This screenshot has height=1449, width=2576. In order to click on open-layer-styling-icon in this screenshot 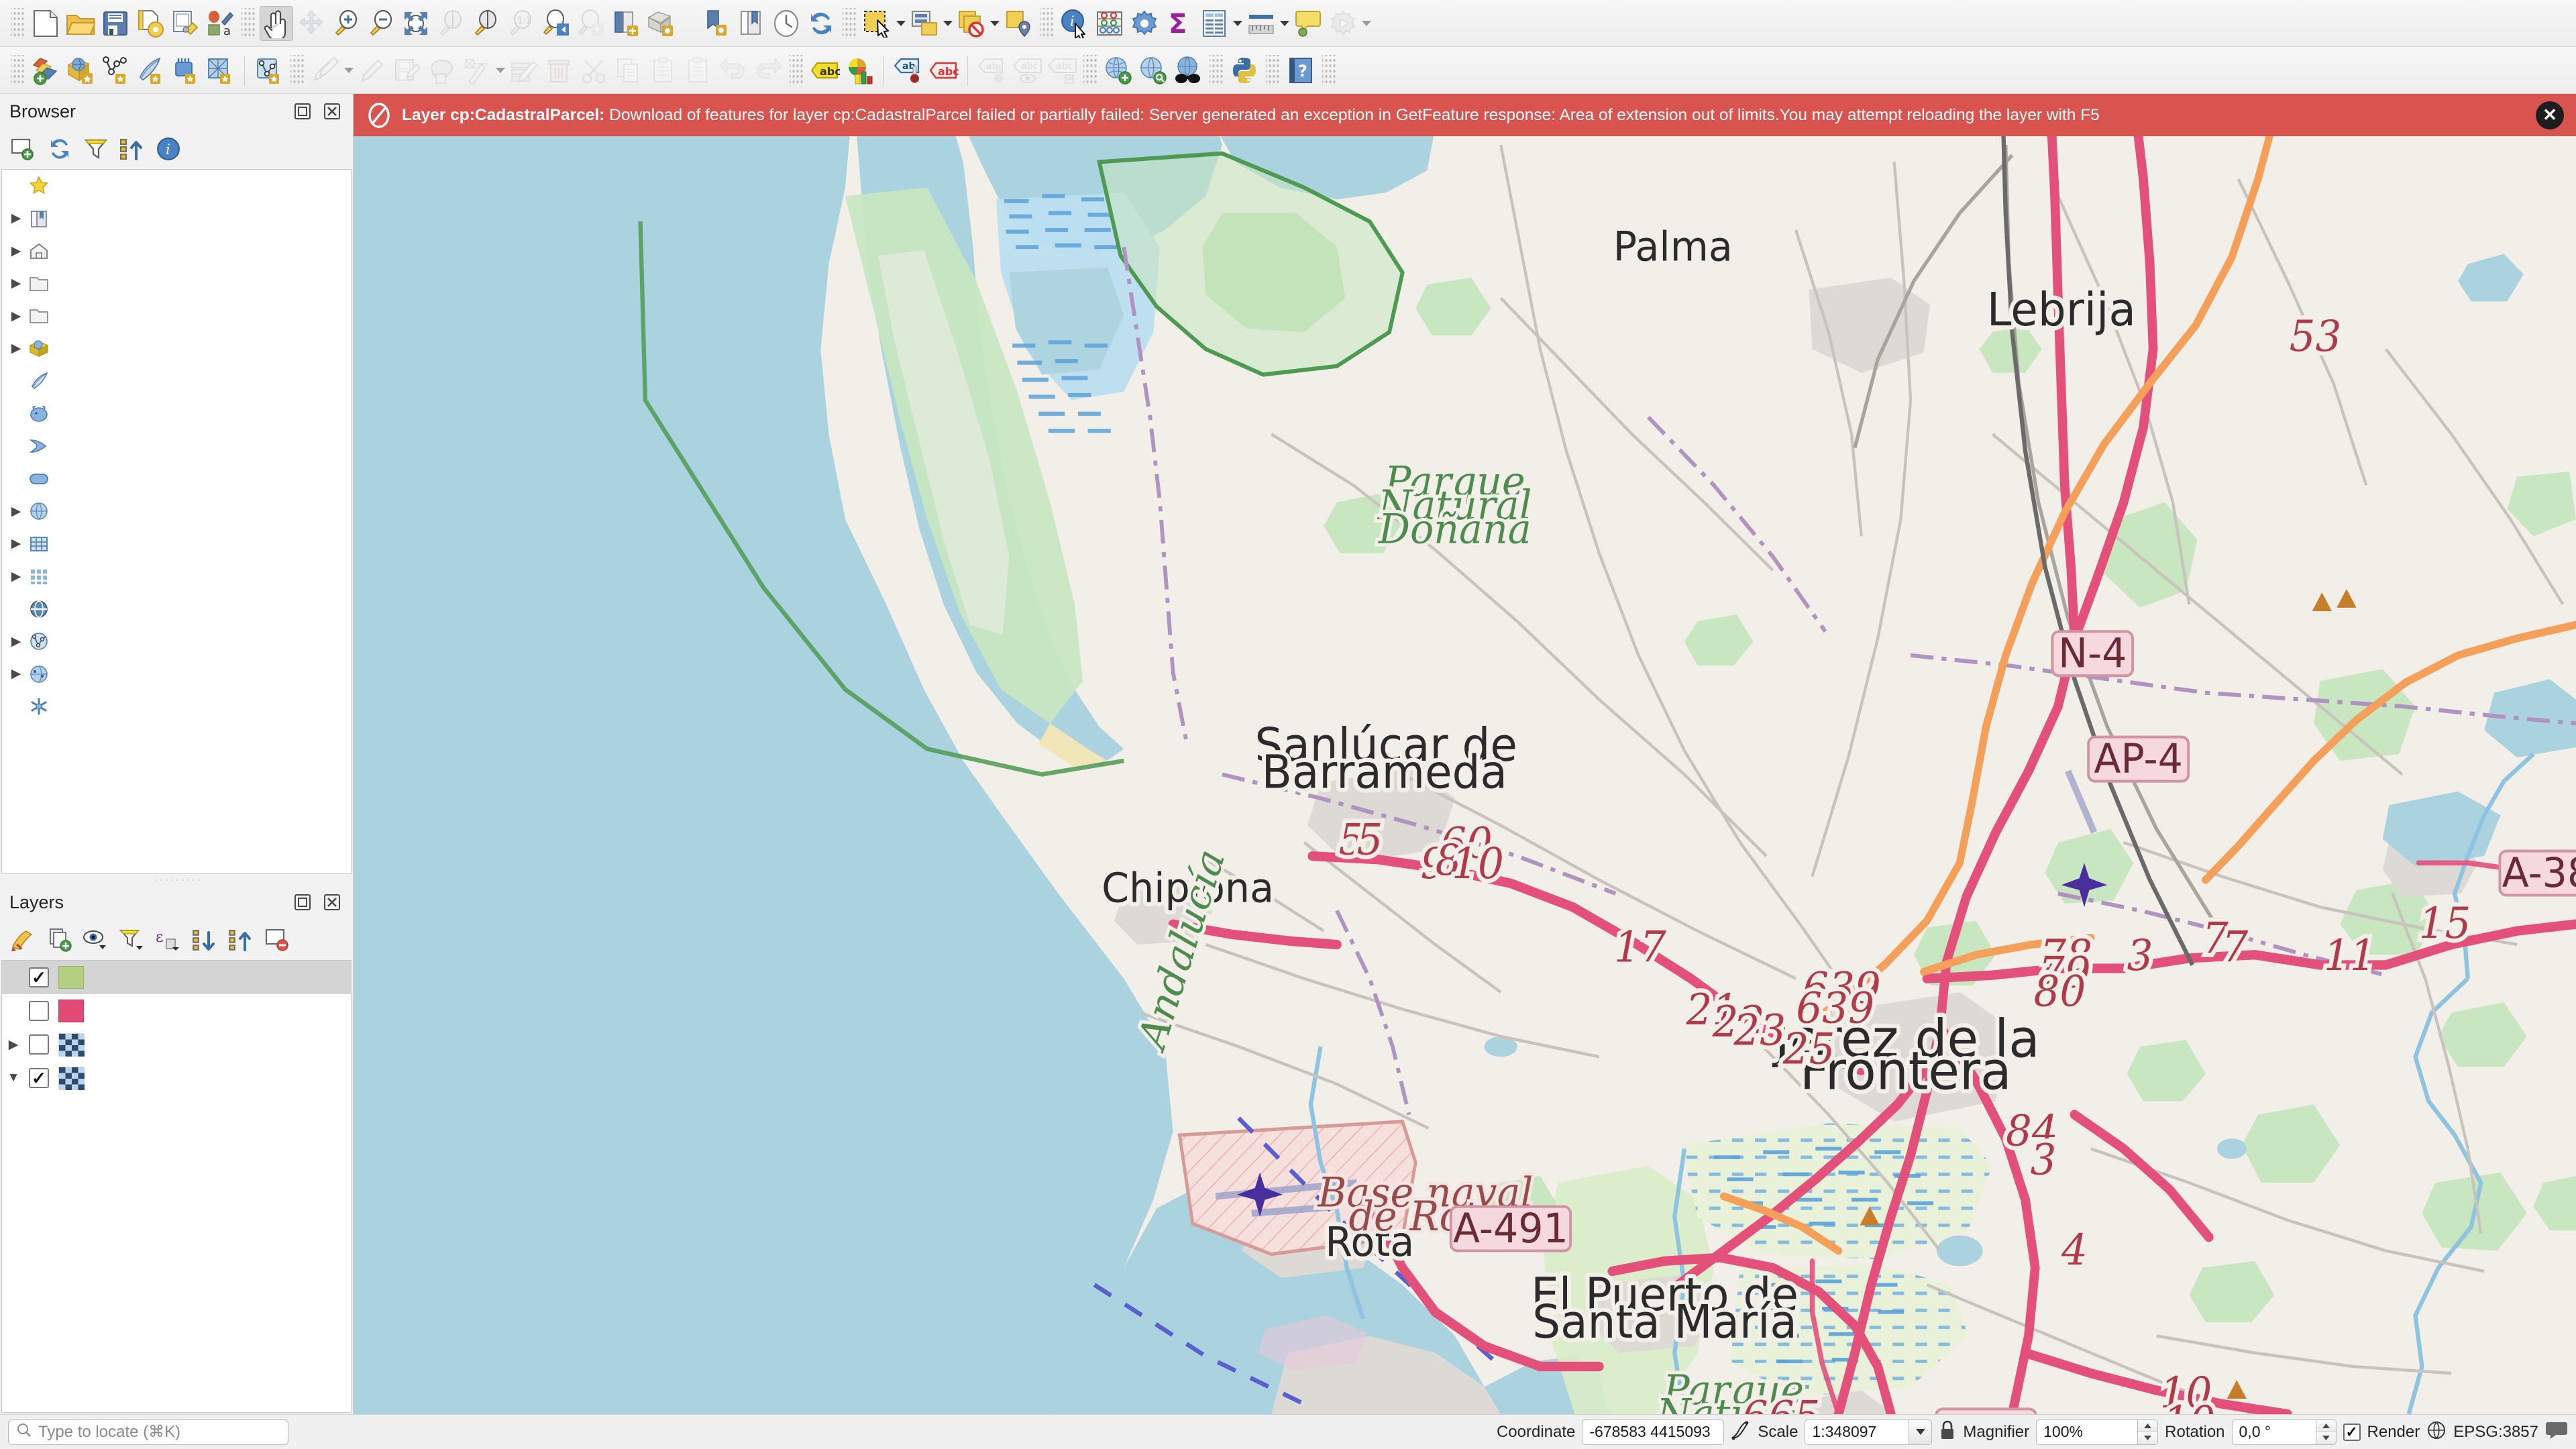, I will do `click(23, 940)`.